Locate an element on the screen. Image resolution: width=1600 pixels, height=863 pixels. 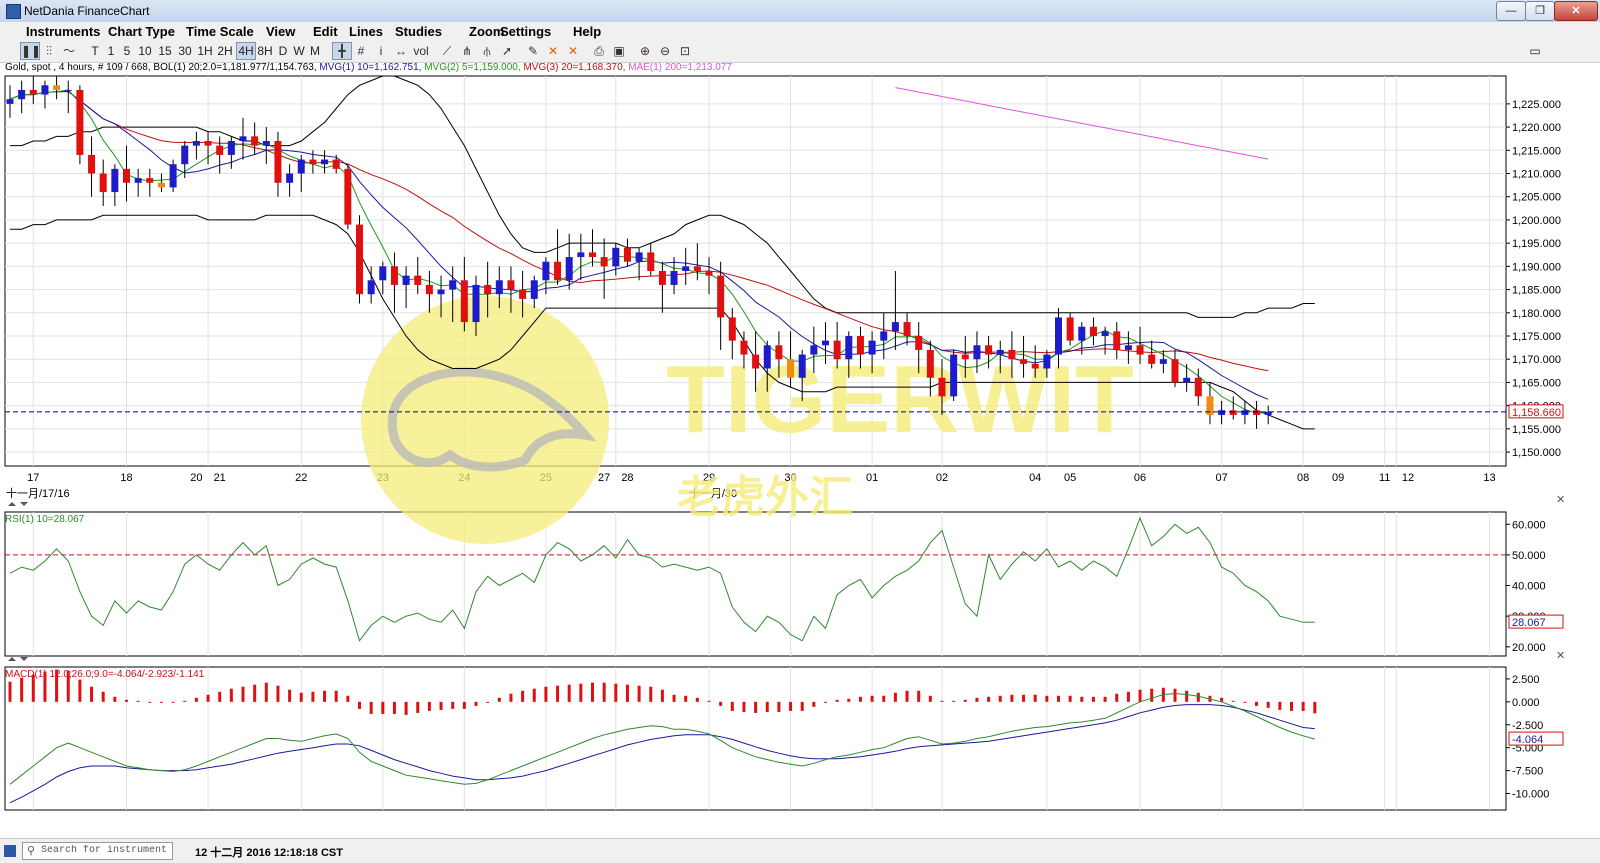
search-box: ⚲ is located at coordinates (97, 851).